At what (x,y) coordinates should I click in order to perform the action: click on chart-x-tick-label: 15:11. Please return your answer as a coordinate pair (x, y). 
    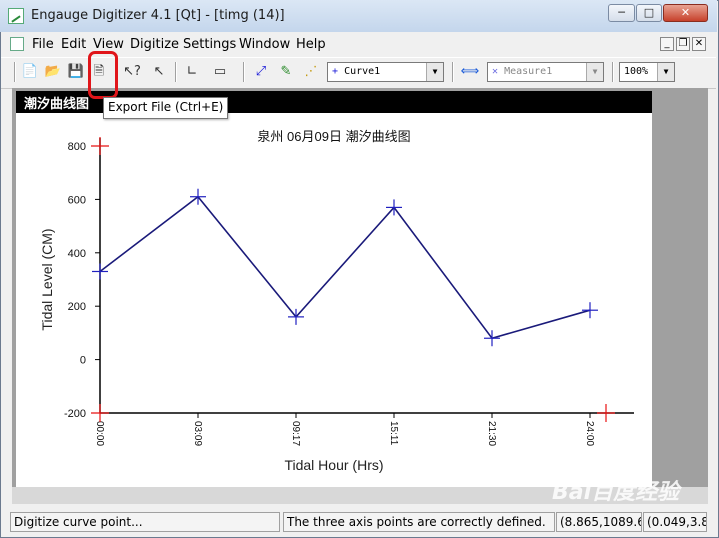
    Looking at the image, I should click on (393, 433).